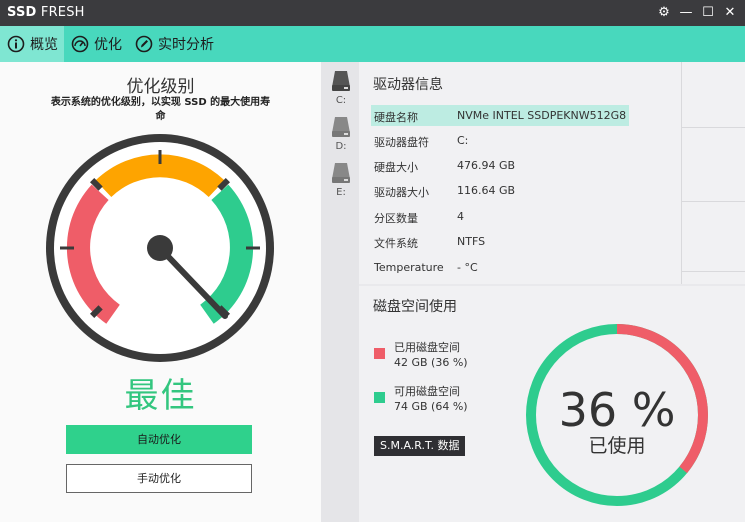  I want to click on disk-usage-heading: 磁盘空间使用, so click(415, 307).